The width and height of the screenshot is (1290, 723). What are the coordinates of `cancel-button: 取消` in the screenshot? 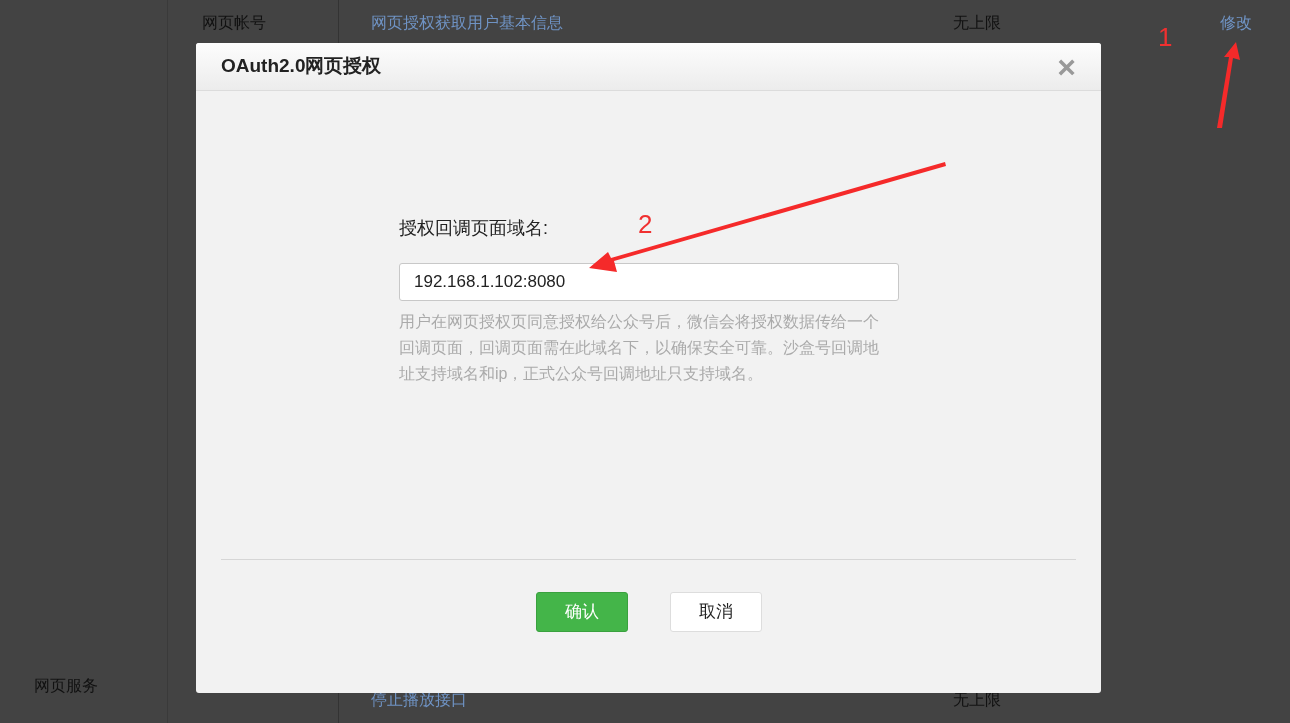 It's located at (715, 612).